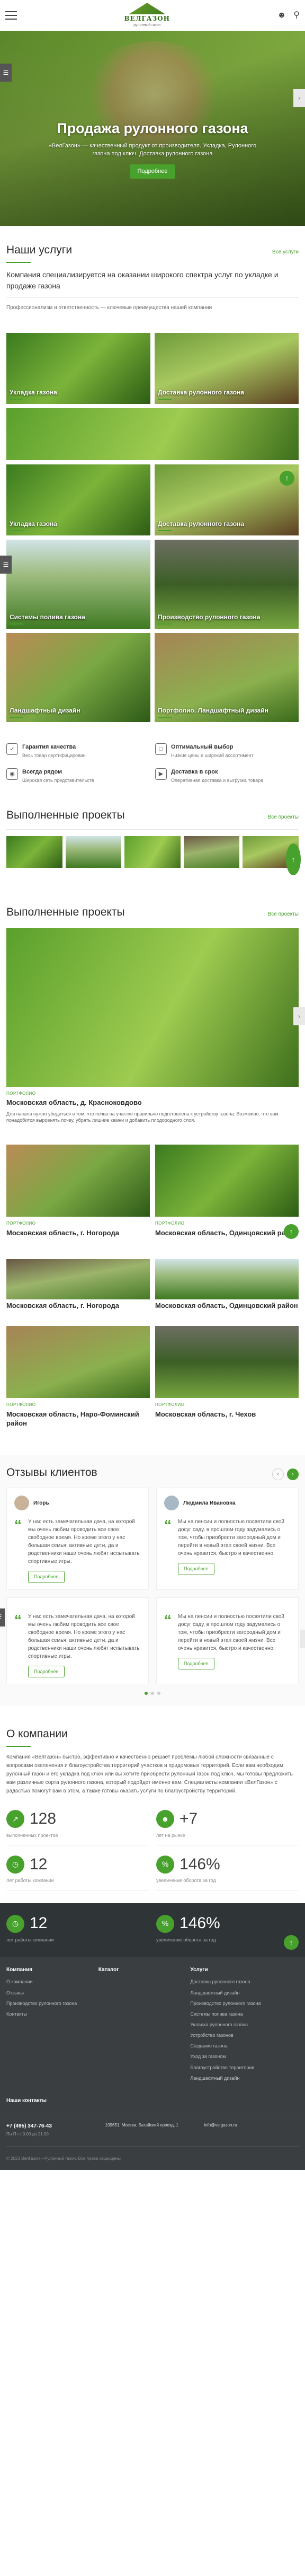  I want to click on footer-heading: Каталог, so click(108, 1969).